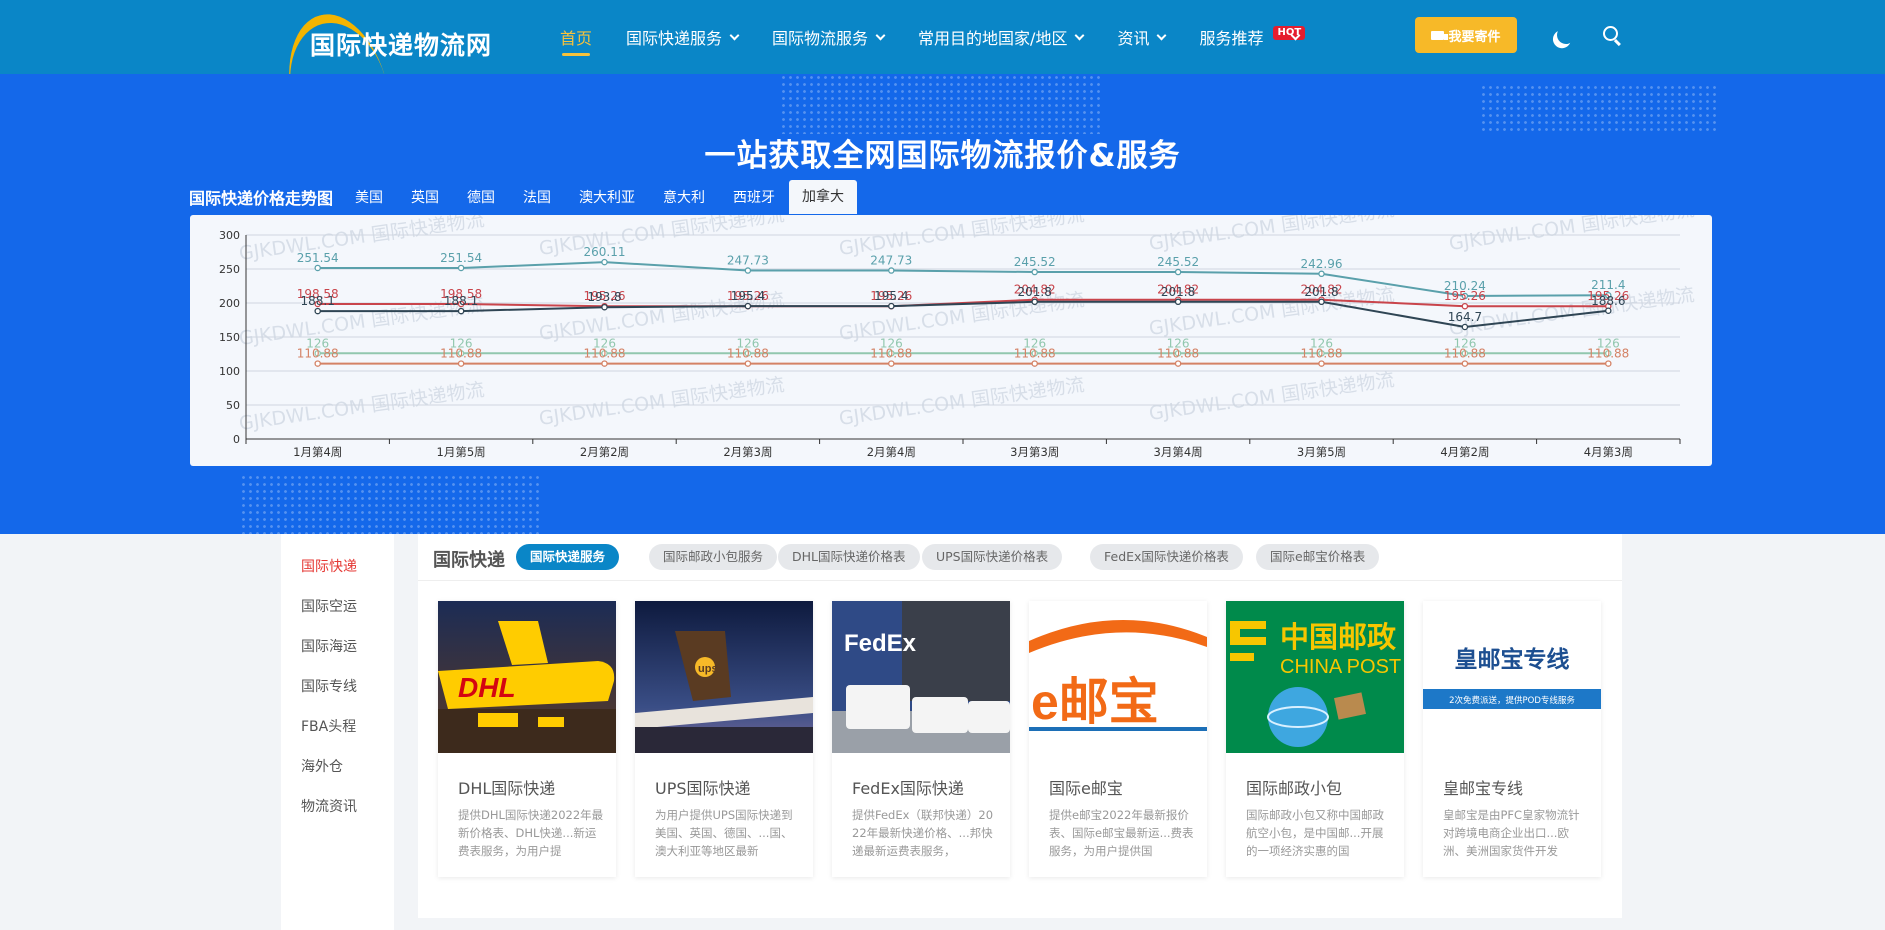 The image size is (1885, 930). What do you see at coordinates (849, 557) in the screenshot?
I see `pill-dhl-prices: DHL国际快递价格表` at bounding box center [849, 557].